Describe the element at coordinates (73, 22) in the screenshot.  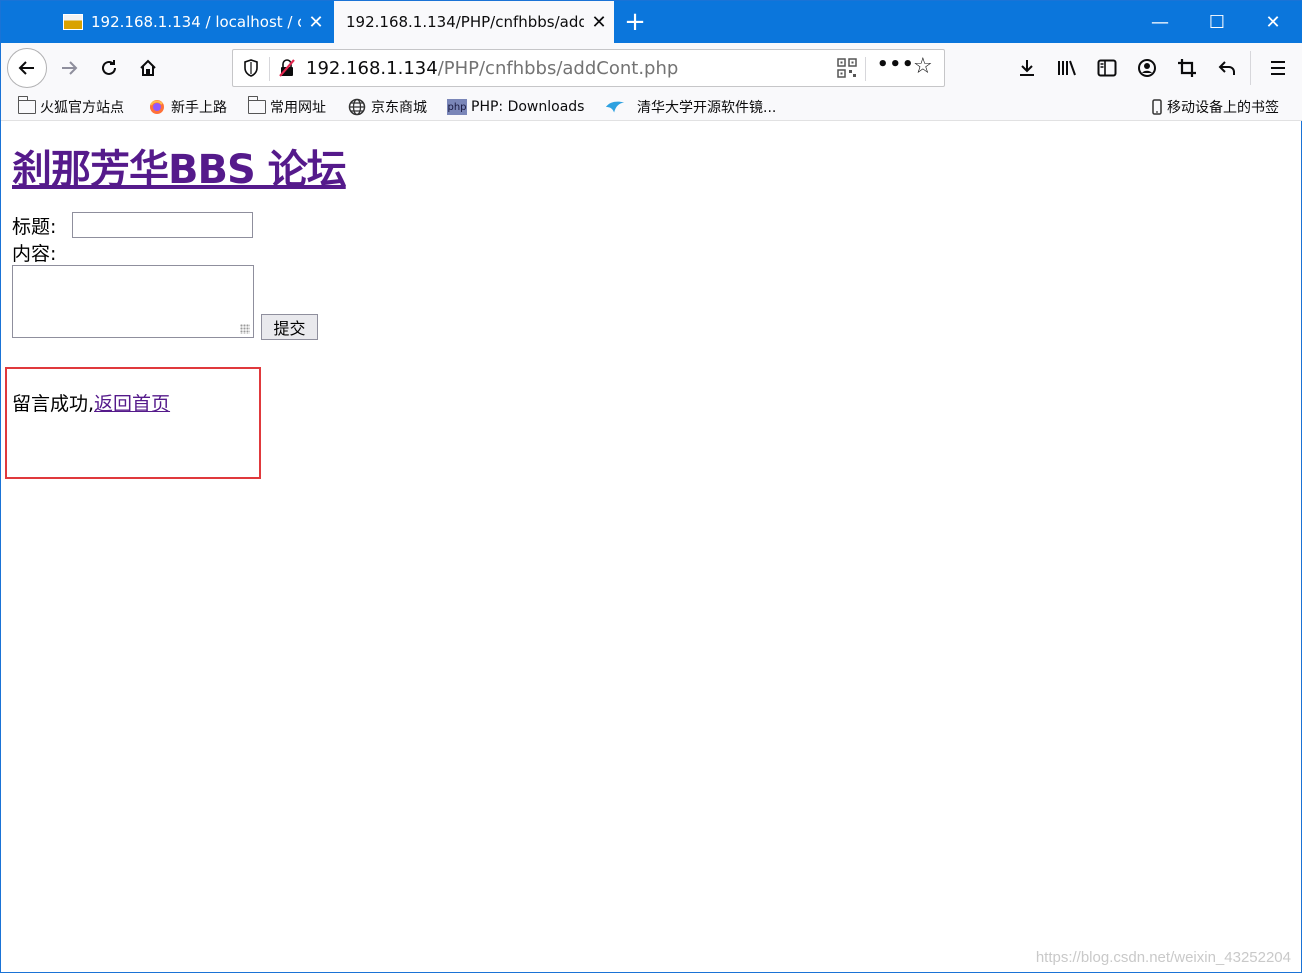
I see `phpmyadmin-favicon-icon` at that location.